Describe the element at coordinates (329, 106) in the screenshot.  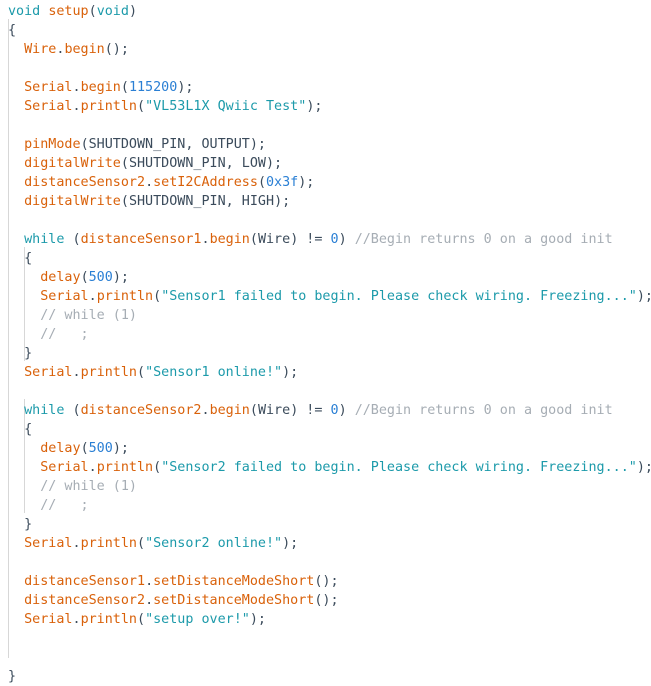
I see `code-line: Serial.println("VL53L1X Qwiic Test");` at that location.